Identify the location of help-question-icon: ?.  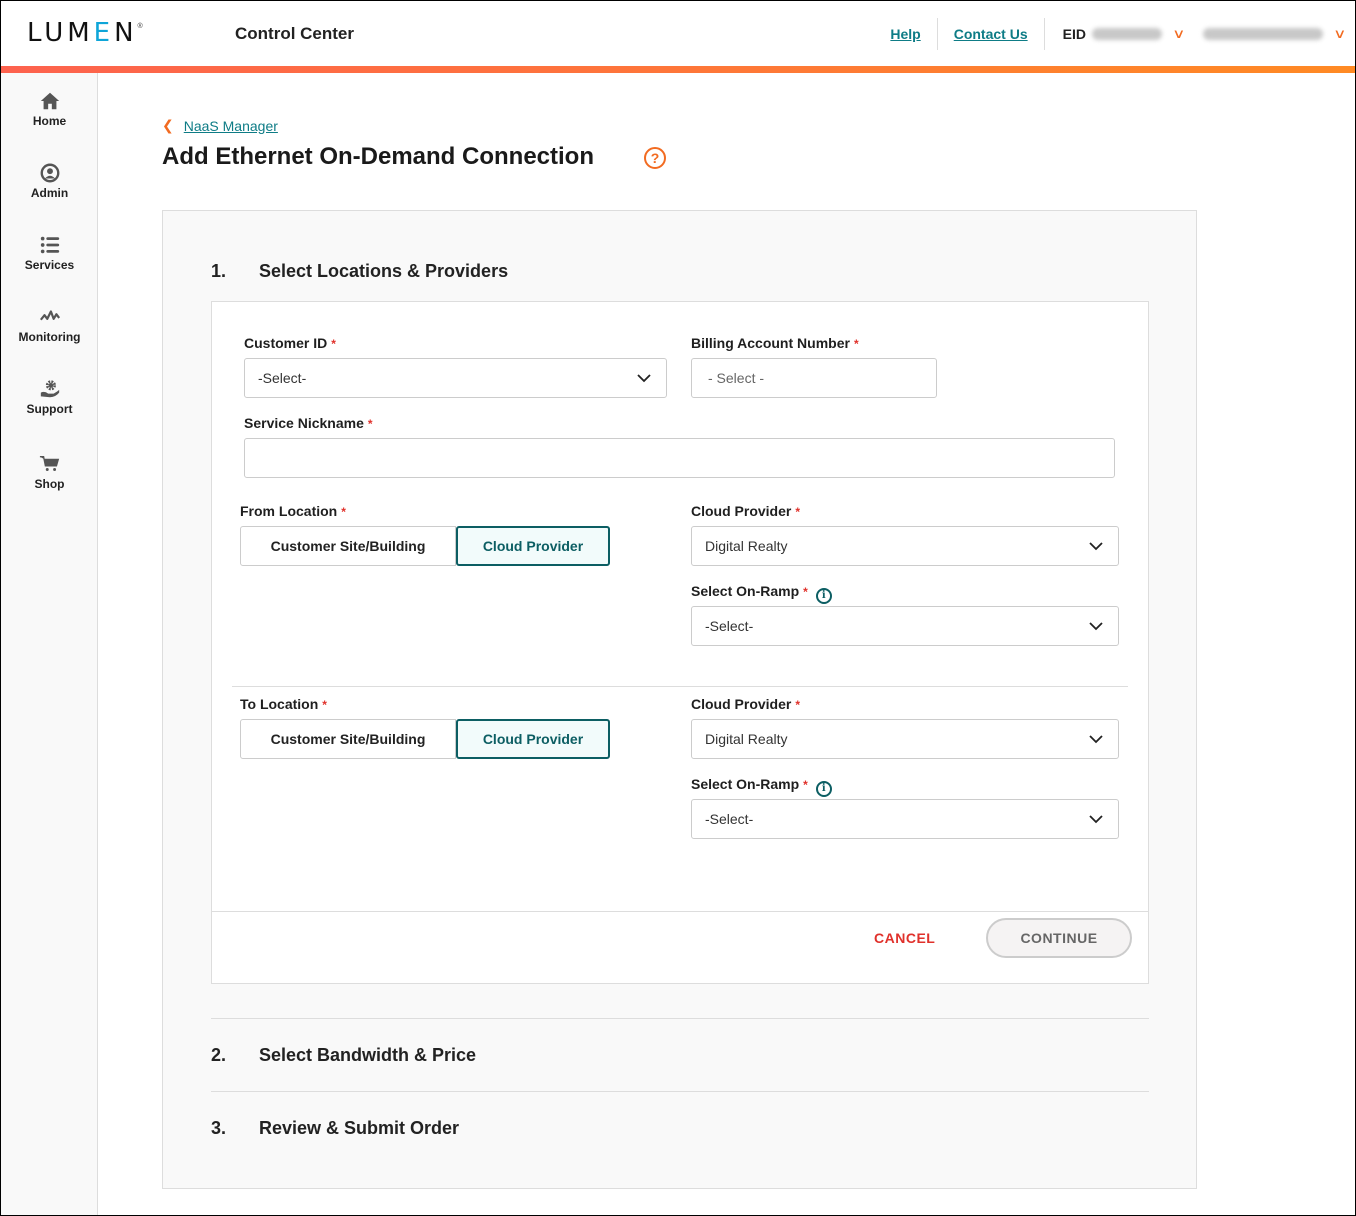
(655, 158).